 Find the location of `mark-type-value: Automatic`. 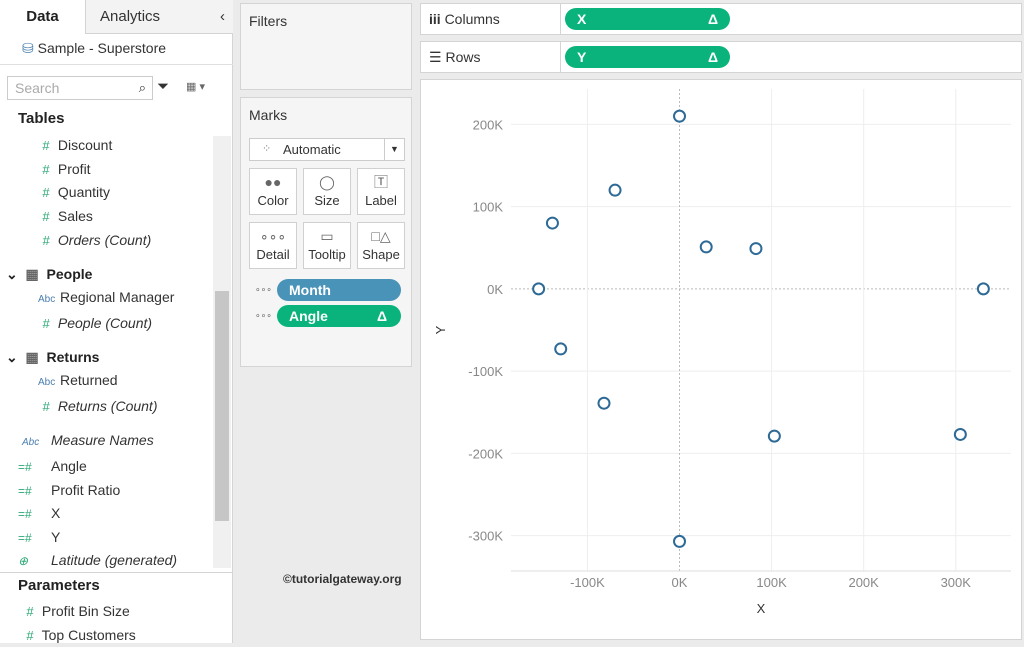

mark-type-value: Automatic is located at coordinates (312, 149).